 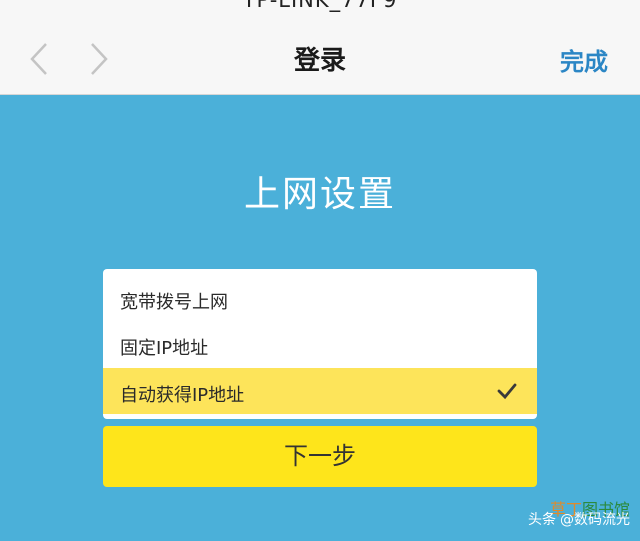 What do you see at coordinates (584, 59) in the screenshot?
I see `done-button: 完成` at bounding box center [584, 59].